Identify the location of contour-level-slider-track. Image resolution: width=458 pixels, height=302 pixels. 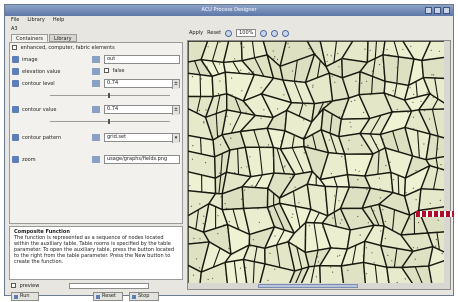
(110, 95).